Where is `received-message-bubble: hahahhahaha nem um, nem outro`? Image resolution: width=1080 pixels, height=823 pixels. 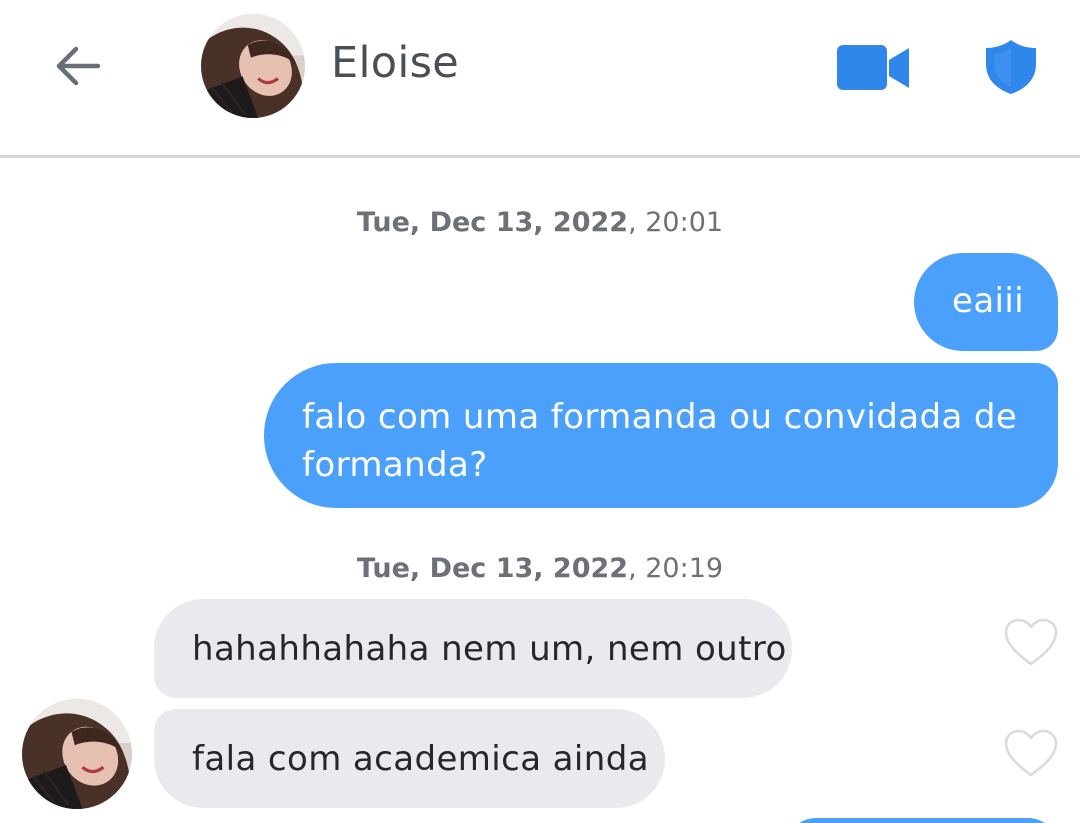 received-message-bubble: hahahhahaha nem um, nem outro is located at coordinates (473, 648).